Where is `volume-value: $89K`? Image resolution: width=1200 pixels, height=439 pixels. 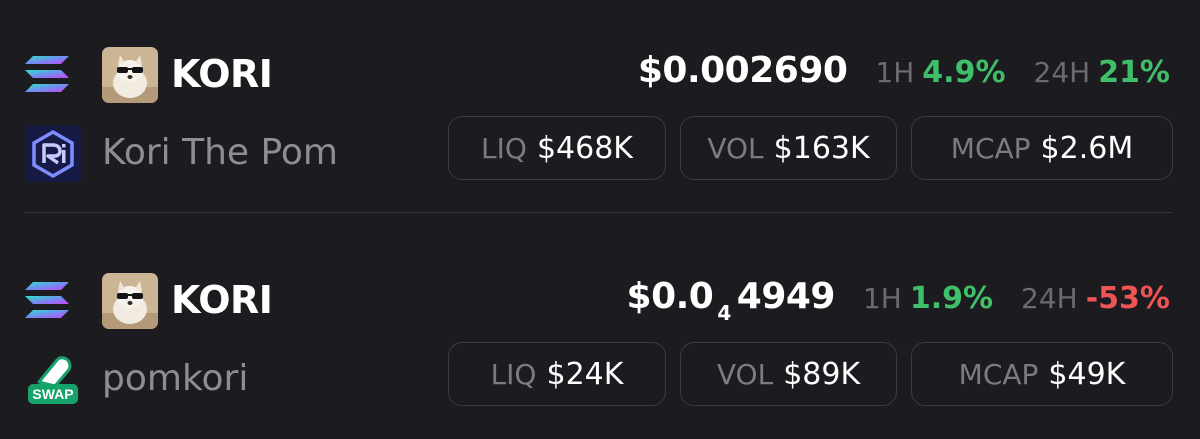
volume-value: $89K is located at coordinates (822, 374).